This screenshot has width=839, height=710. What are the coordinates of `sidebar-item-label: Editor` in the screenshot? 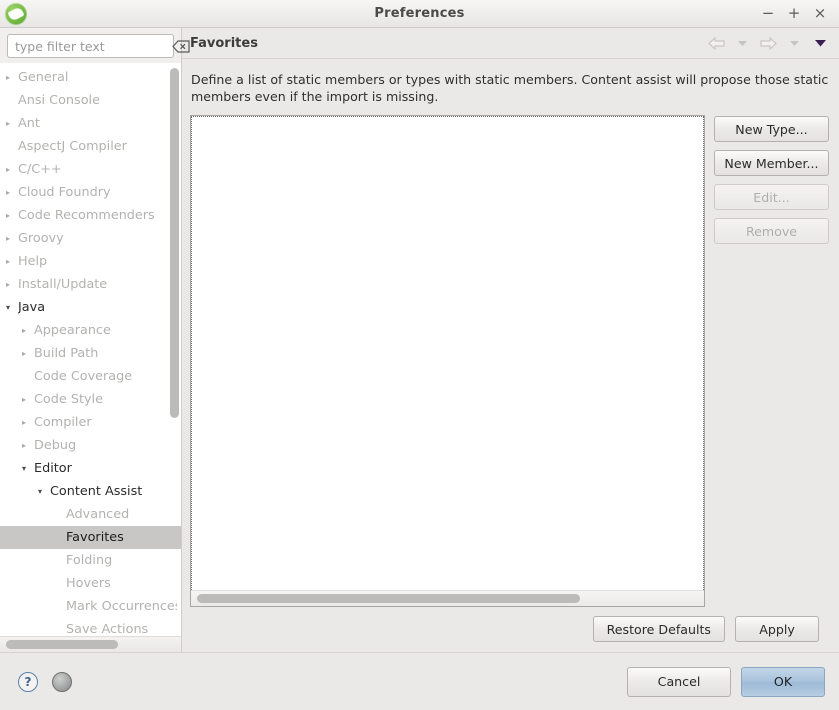 It's located at (53, 468).